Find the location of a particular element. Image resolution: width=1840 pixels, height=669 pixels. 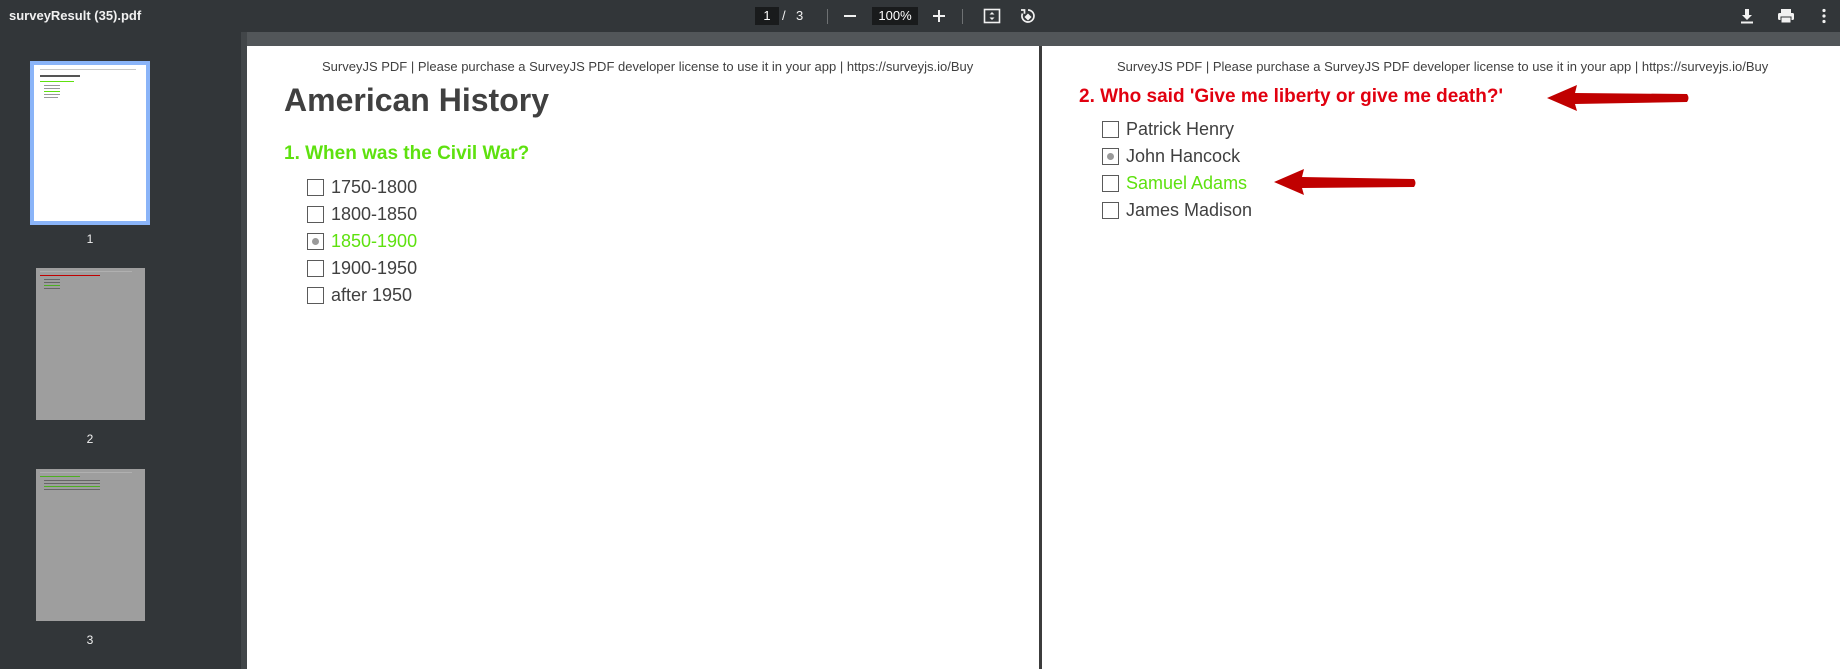

option-item: Samuel Adams is located at coordinates (1174, 183).